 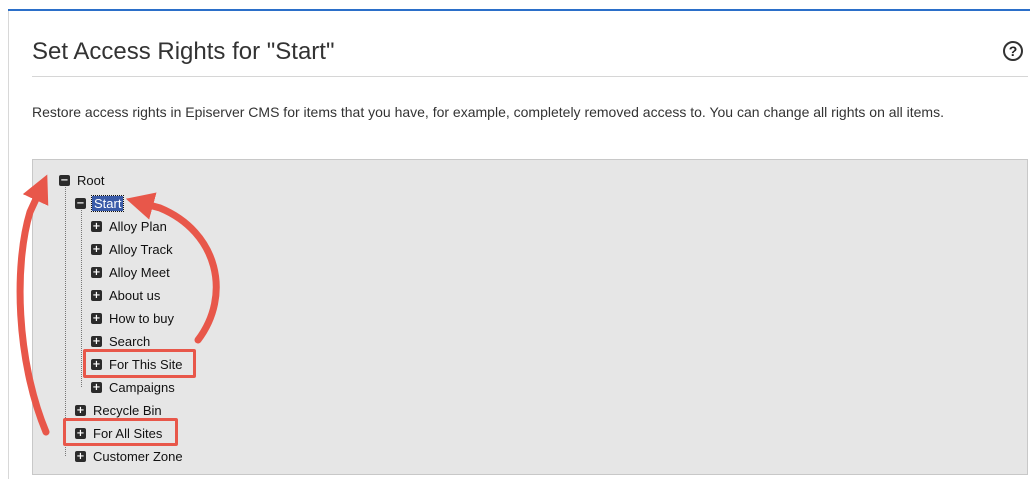 I want to click on tree-node-label: Alloy Meet, so click(x=139, y=272).